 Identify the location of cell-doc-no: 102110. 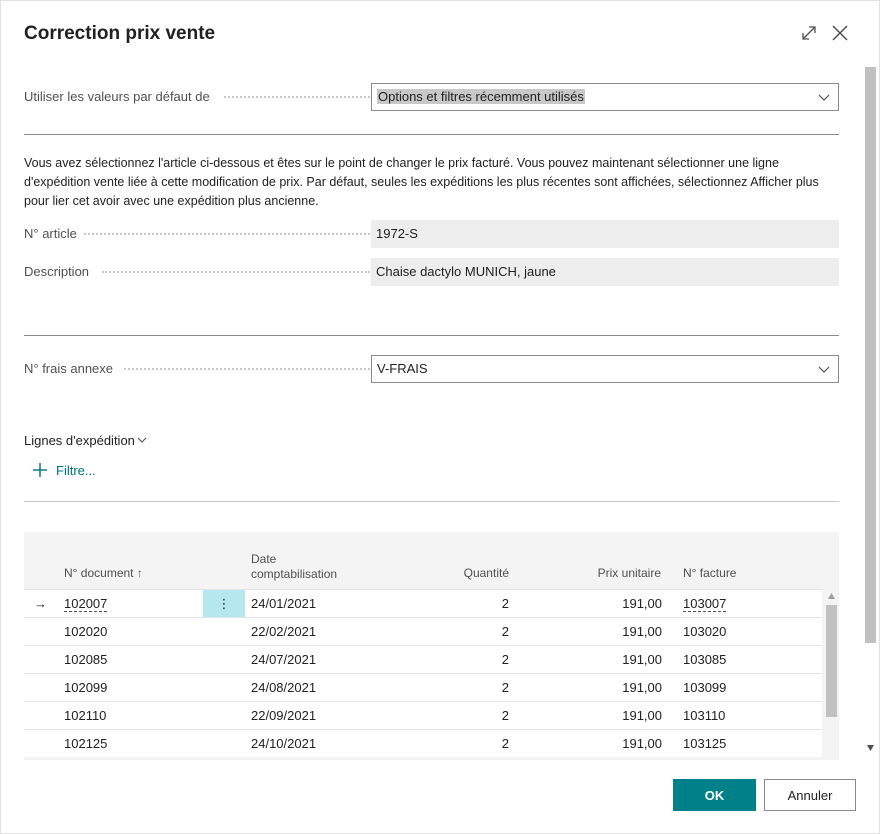
(85, 716).